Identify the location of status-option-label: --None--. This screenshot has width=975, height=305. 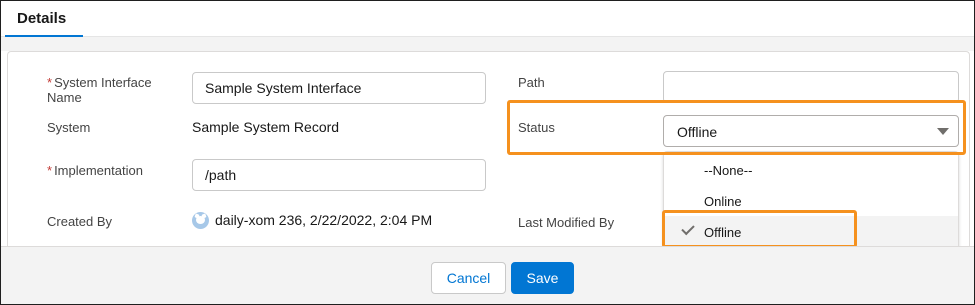
(728, 170).